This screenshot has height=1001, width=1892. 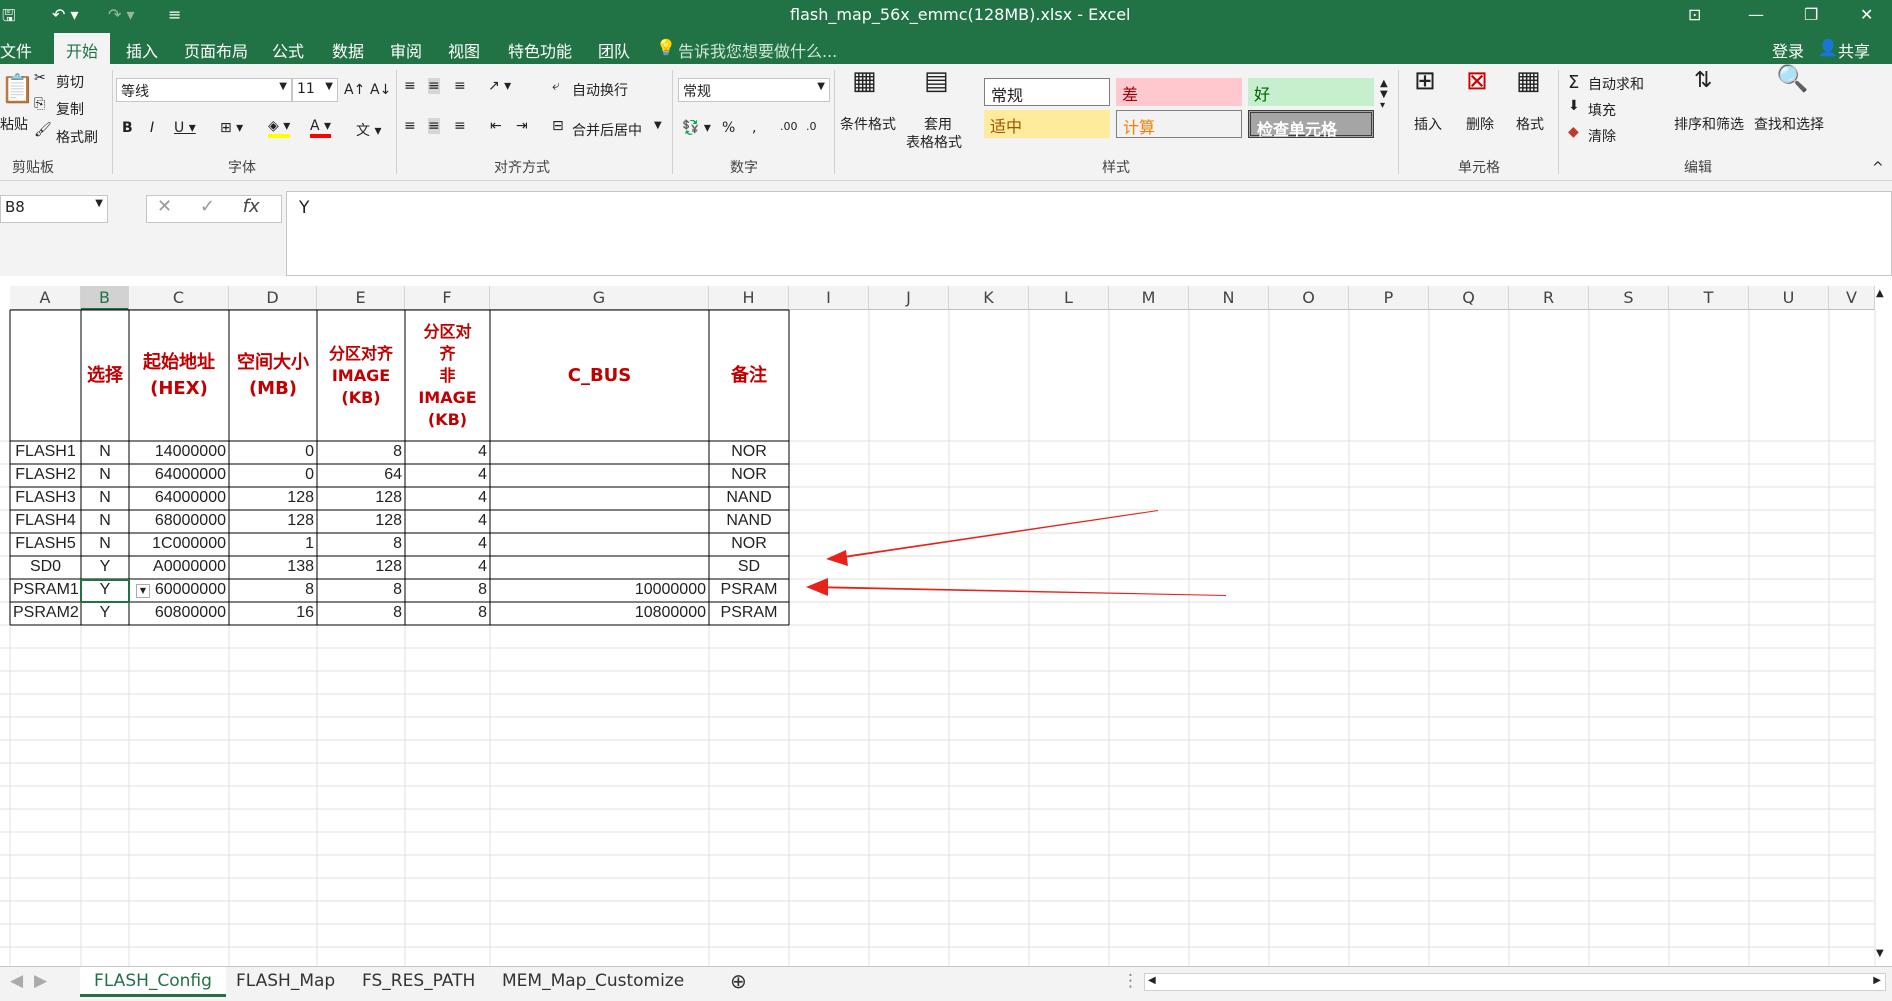 I want to click on shrink-font-icon: A↓, so click(x=380, y=90).